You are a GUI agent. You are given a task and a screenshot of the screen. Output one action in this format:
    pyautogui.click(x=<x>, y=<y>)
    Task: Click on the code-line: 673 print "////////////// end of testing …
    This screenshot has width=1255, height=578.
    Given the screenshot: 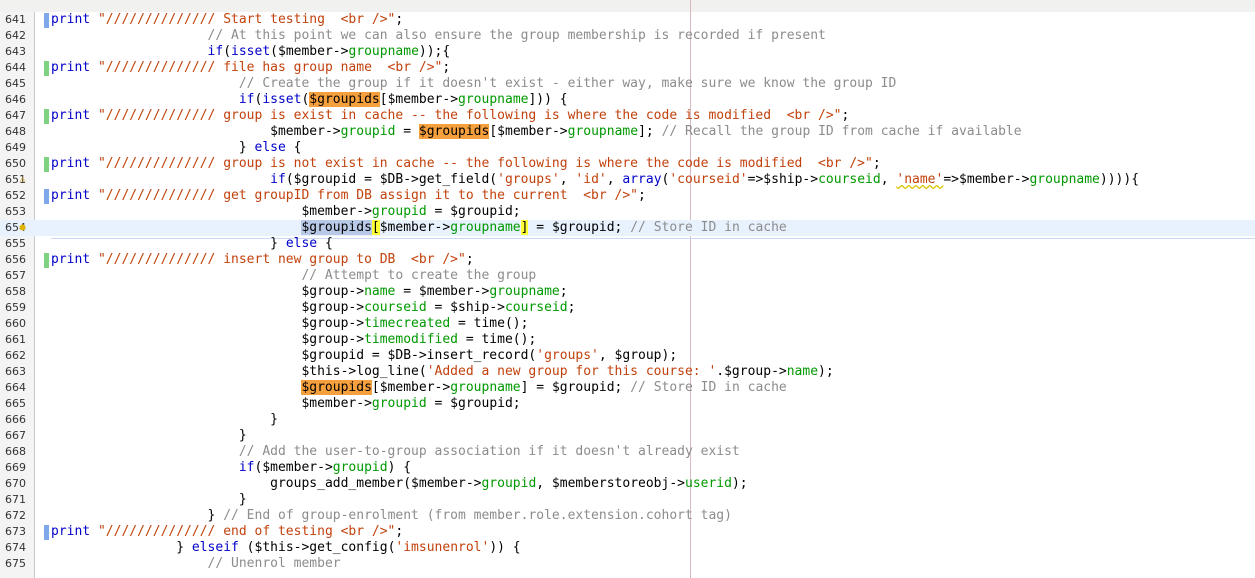 What is the action you would take?
    pyautogui.click(x=627, y=532)
    